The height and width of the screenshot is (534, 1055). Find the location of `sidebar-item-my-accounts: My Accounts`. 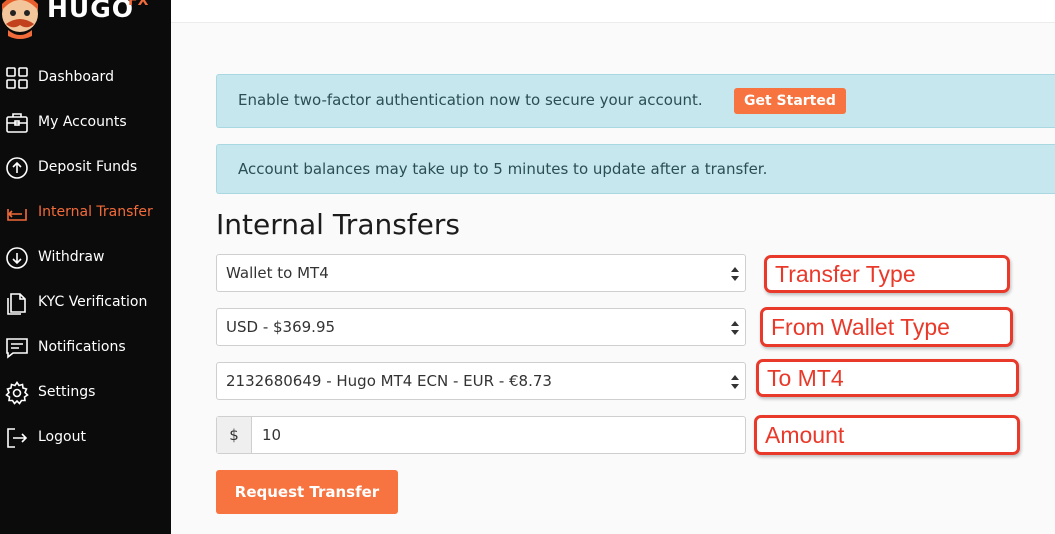

sidebar-item-my-accounts: My Accounts is located at coordinates (85, 123).